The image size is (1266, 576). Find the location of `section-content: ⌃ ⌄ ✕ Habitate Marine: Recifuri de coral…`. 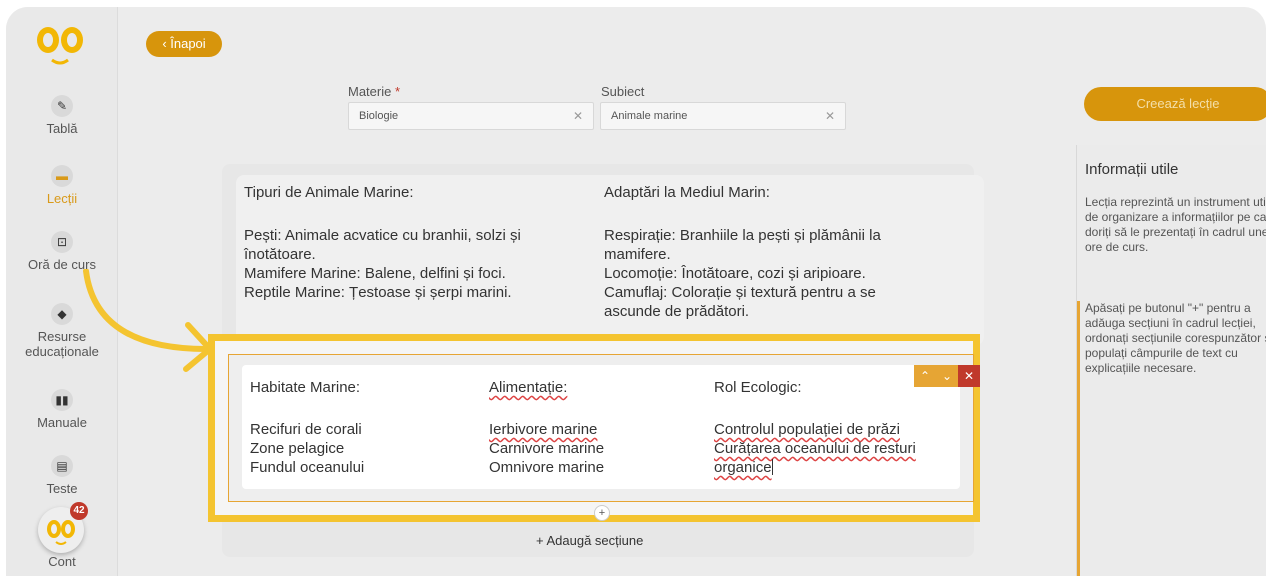

section-content: ⌃ ⌄ ✕ Habitate Marine: Recifuri de coral… is located at coordinates (611, 427).